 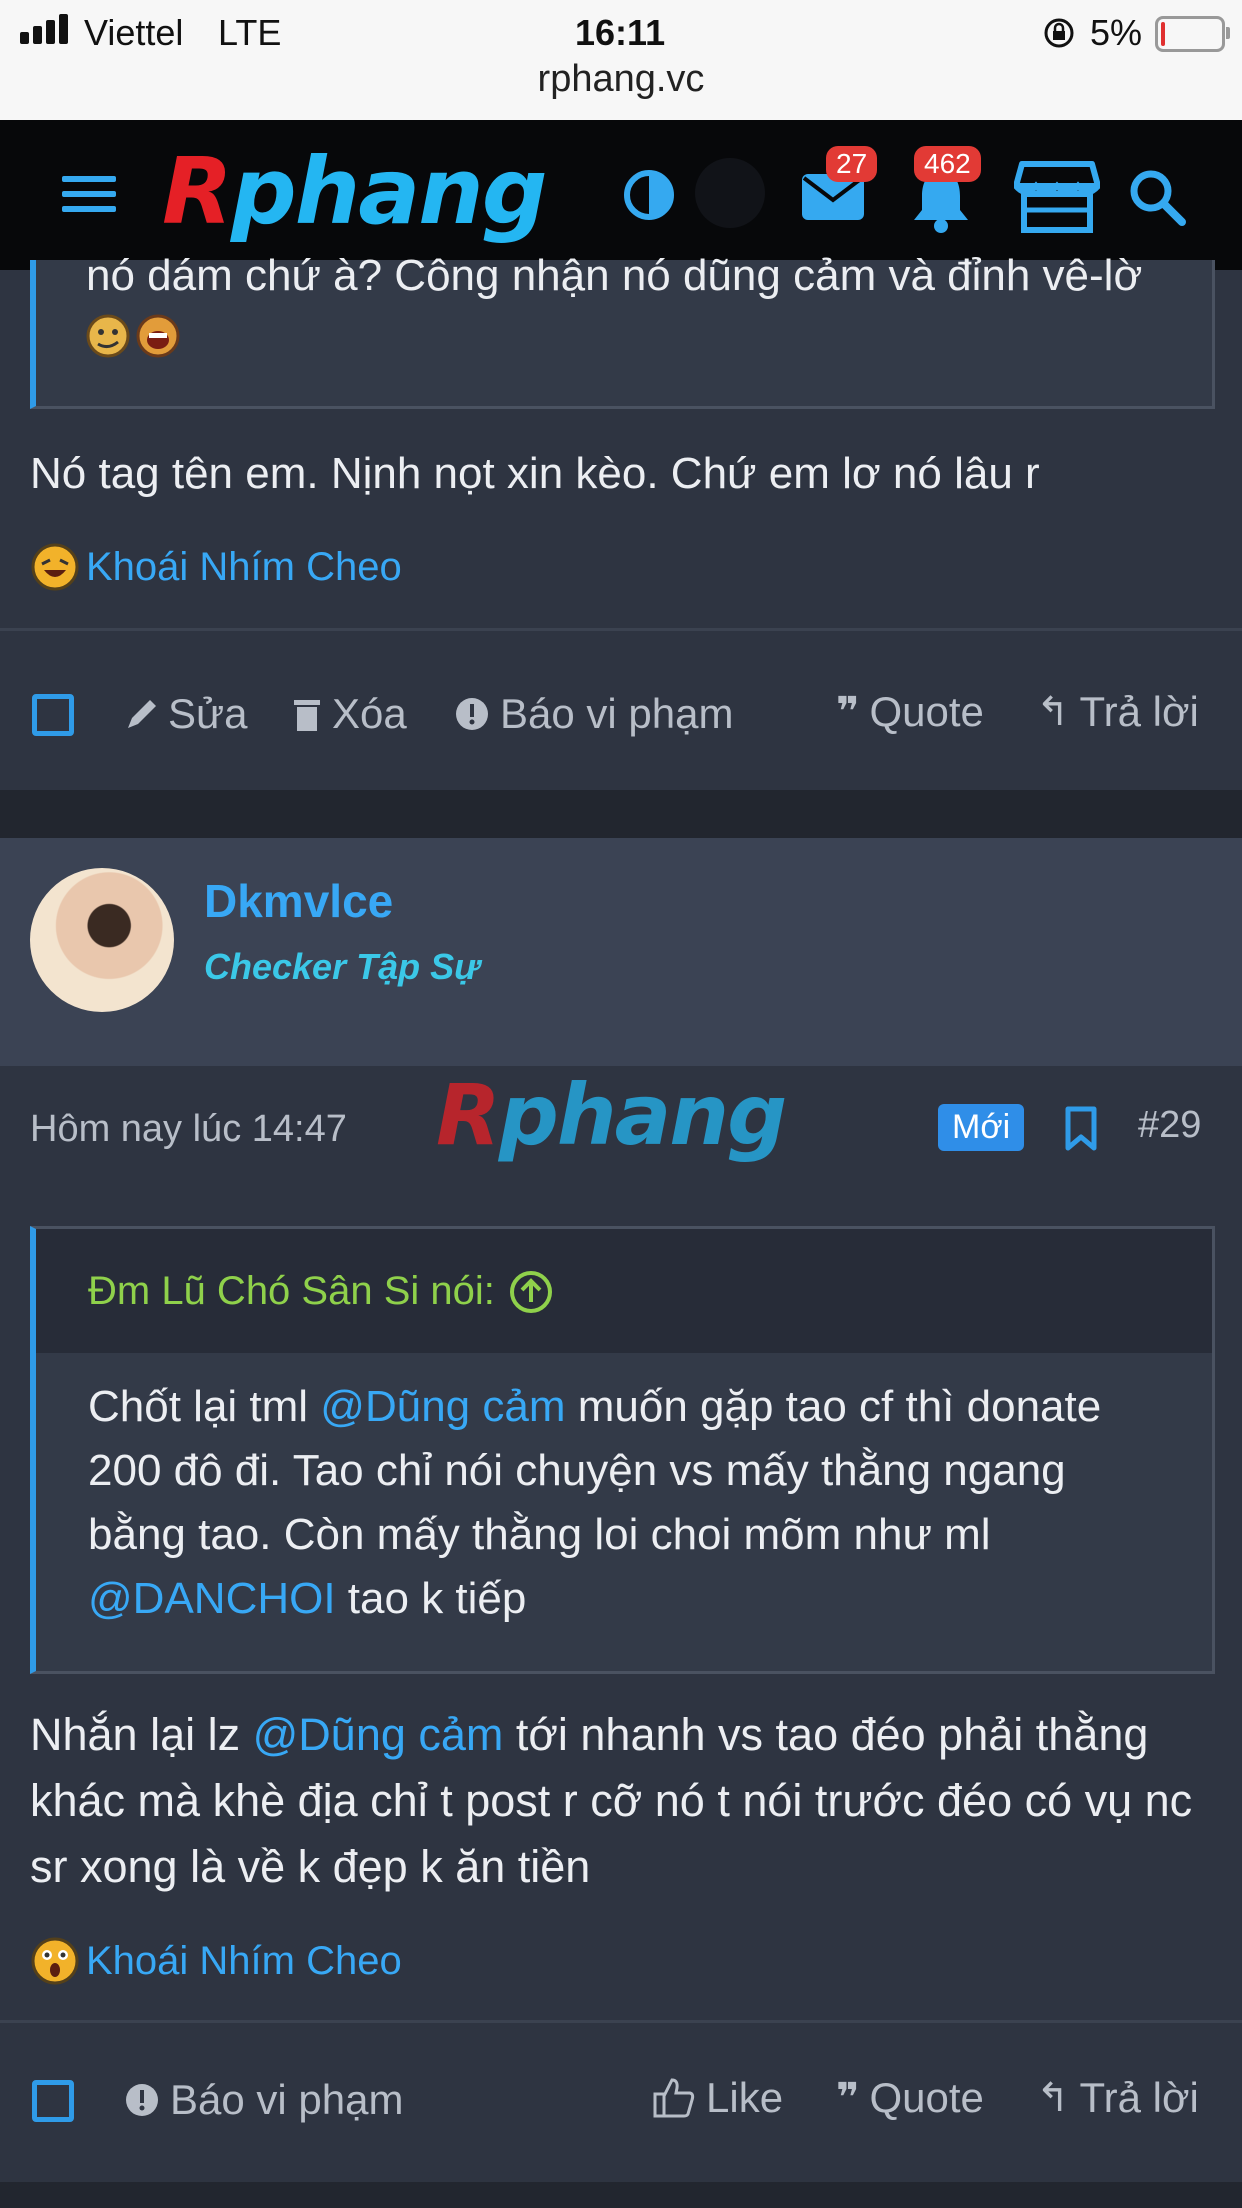 What do you see at coordinates (46, 29) in the screenshot?
I see `signal-icon` at bounding box center [46, 29].